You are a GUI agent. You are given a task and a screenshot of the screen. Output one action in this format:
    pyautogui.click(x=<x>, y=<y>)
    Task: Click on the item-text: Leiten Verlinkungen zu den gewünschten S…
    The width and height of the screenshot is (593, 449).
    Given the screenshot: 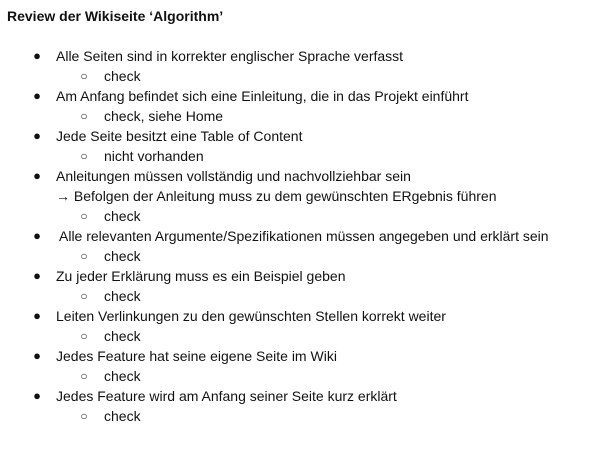 What is the action you would take?
    pyautogui.click(x=251, y=316)
    